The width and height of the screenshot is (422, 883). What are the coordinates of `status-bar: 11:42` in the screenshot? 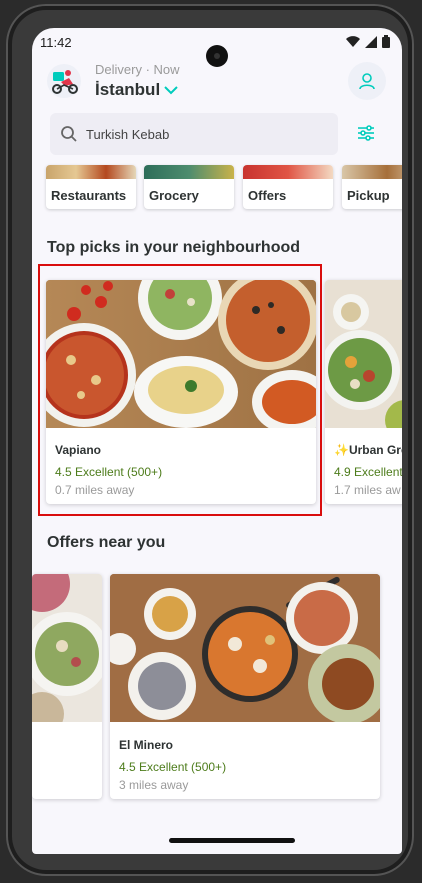 It's located at (217, 47).